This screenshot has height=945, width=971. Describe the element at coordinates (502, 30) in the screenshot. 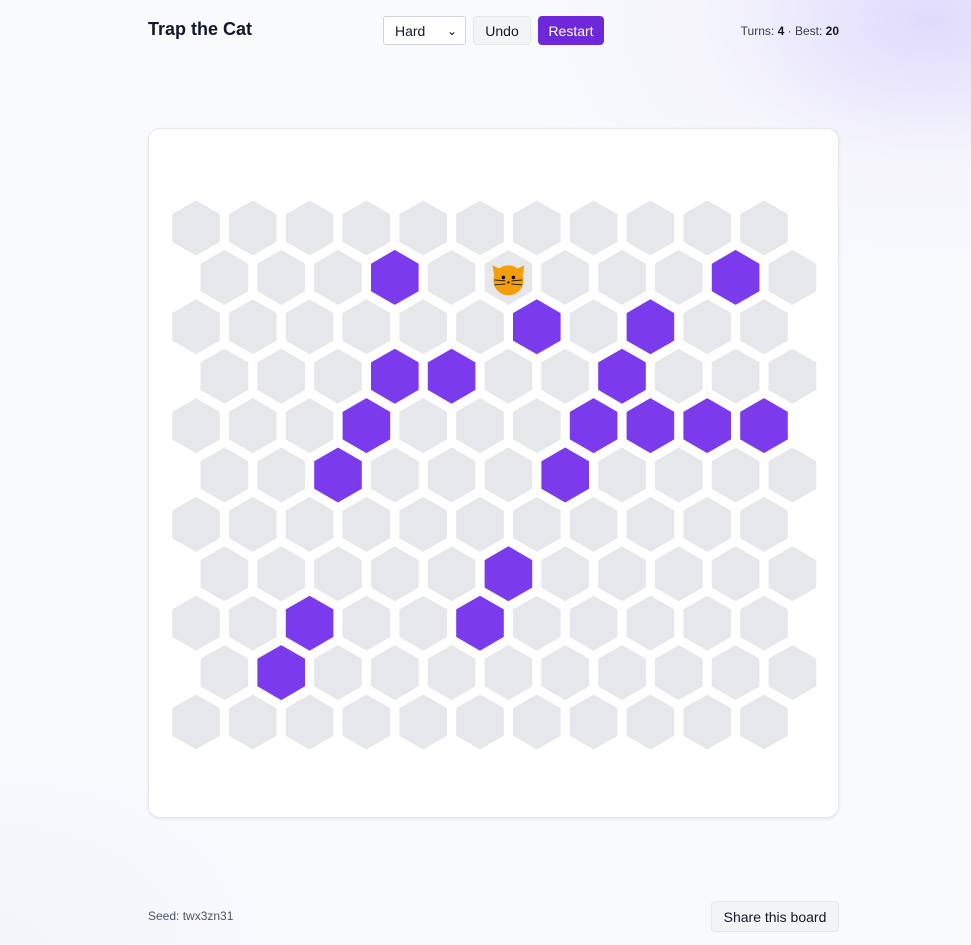

I see `undo-button: Undo` at that location.